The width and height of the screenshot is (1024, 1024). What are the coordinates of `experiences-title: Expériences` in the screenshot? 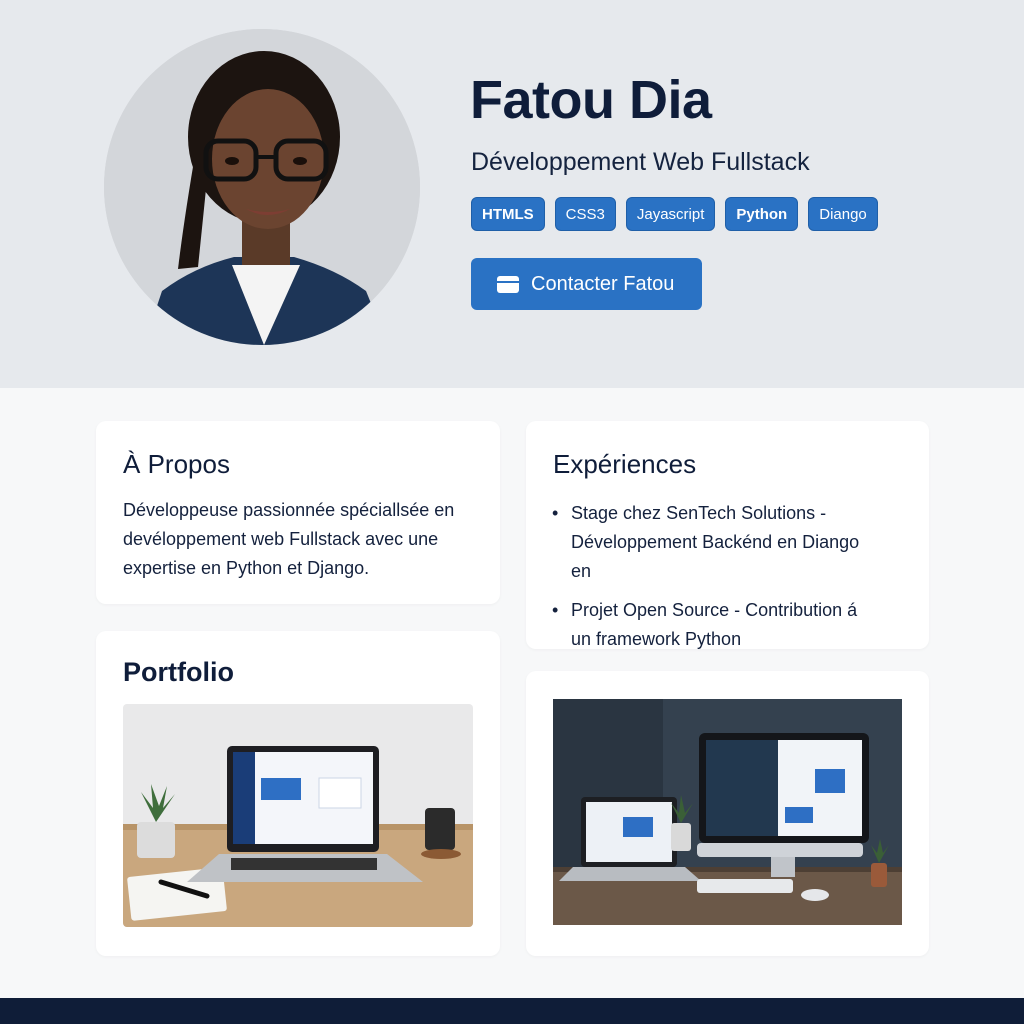 It's located at (625, 464).